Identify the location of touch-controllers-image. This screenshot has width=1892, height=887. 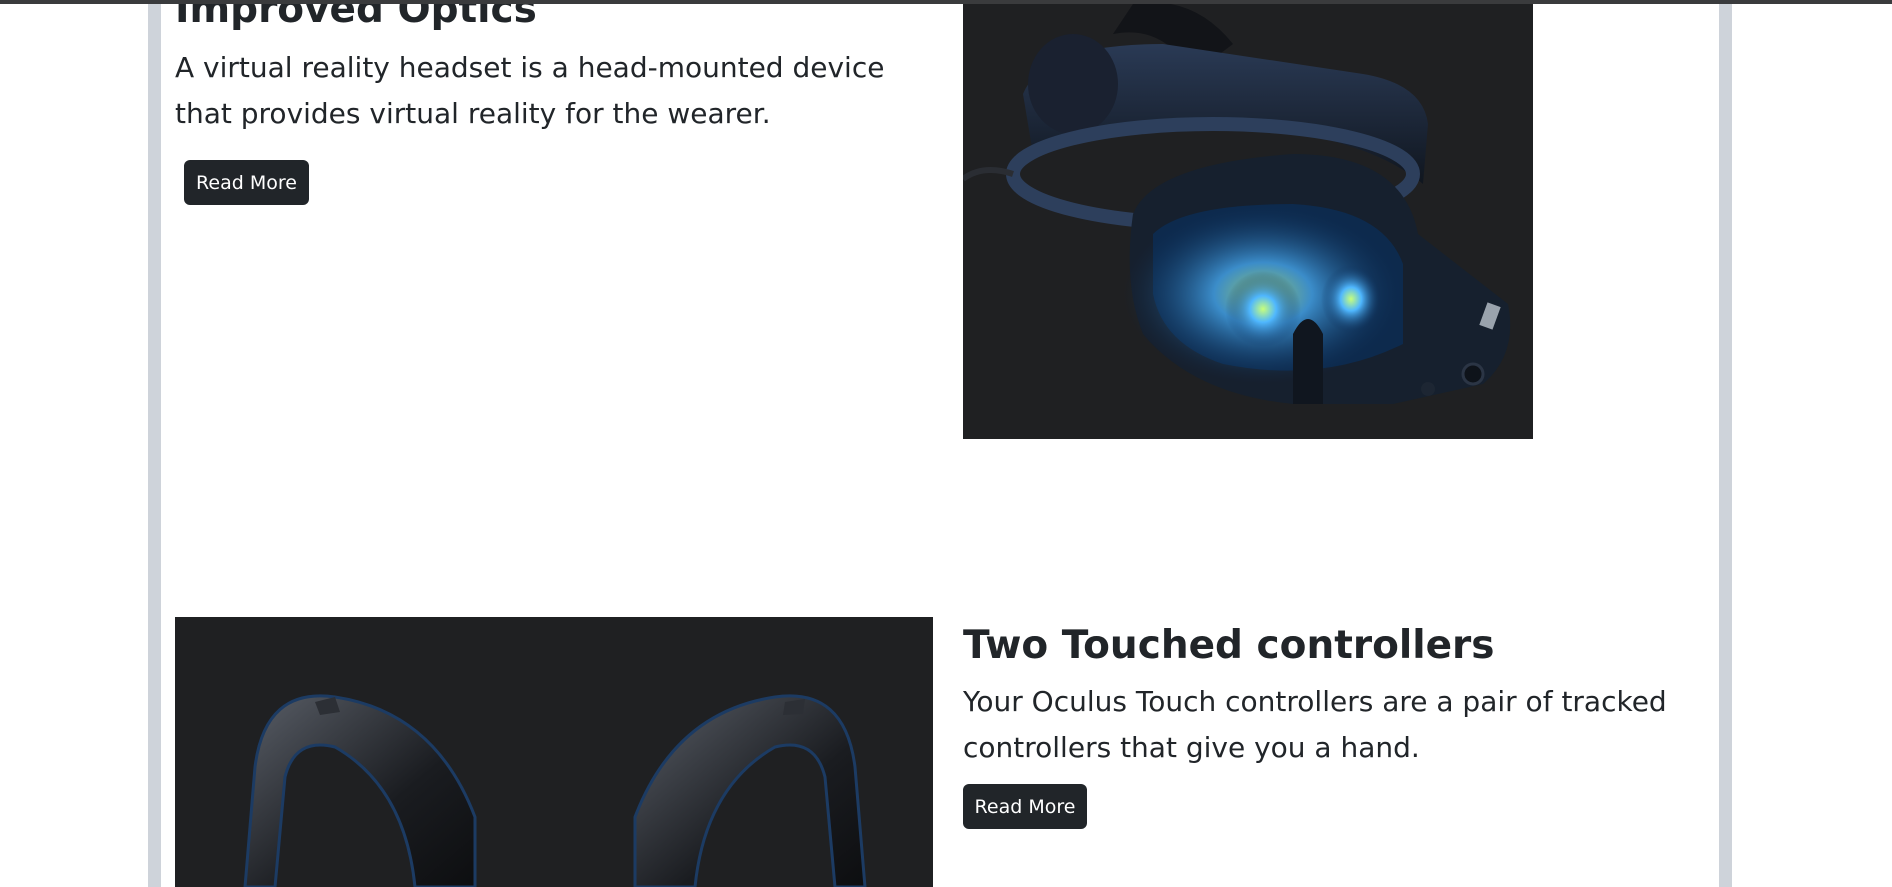
(554, 752).